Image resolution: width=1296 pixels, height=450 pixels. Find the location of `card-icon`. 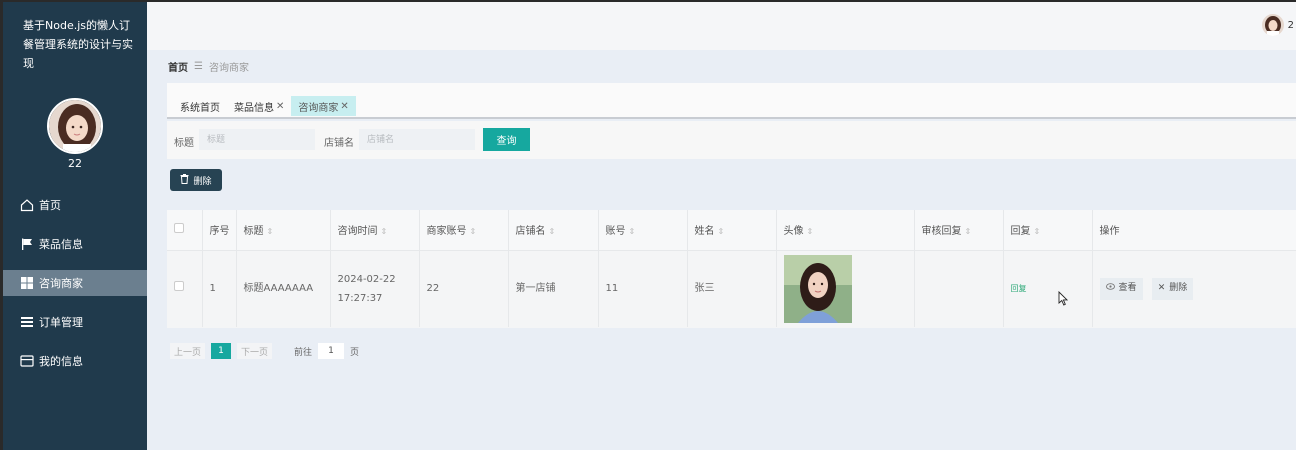

card-icon is located at coordinates (27, 361).